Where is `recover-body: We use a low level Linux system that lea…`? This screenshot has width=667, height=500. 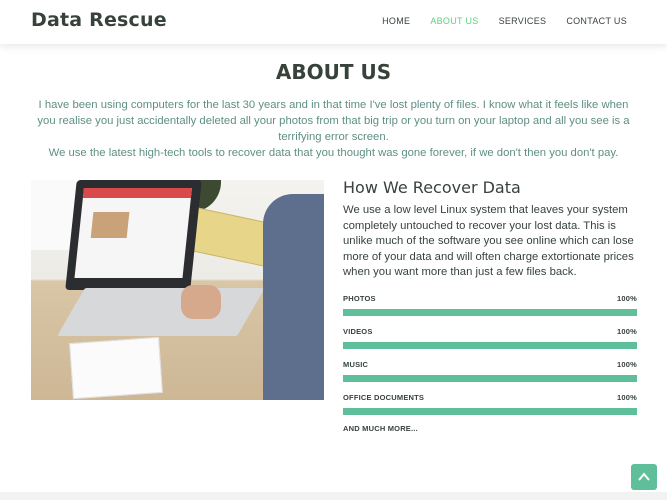 recover-body: We use a low level Linux system that lea… is located at coordinates (488, 241).